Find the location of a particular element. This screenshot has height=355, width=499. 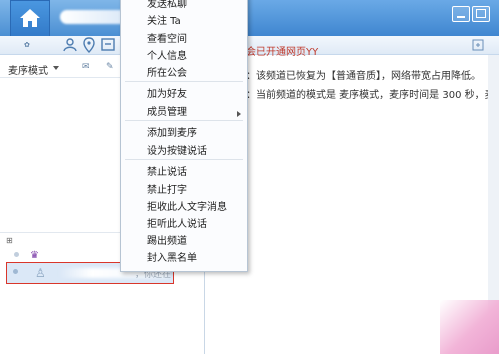

edit-icon: ✎ is located at coordinates (110, 67).